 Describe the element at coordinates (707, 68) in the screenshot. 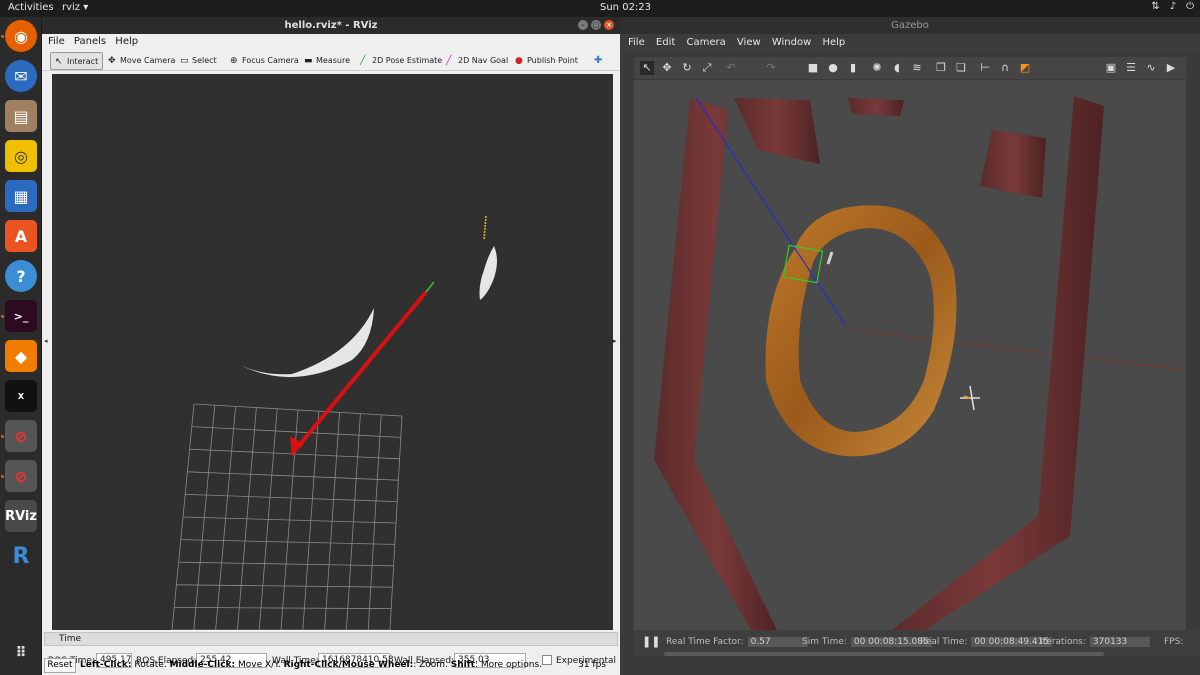

I see `scale-icon: ⤢` at that location.